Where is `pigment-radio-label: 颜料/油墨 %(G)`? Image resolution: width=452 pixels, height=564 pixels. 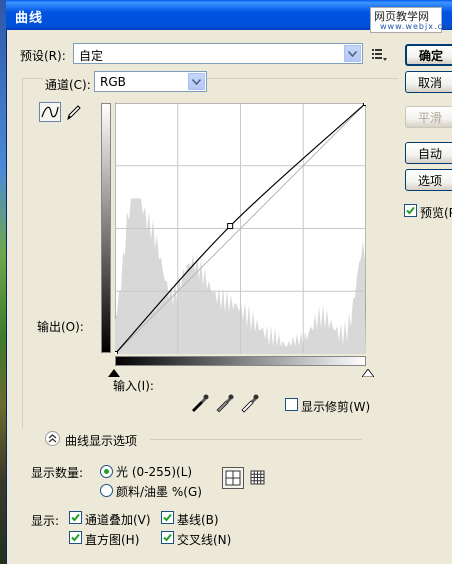
pigment-radio-label: 颜料/油墨 %(G) is located at coordinates (159, 492).